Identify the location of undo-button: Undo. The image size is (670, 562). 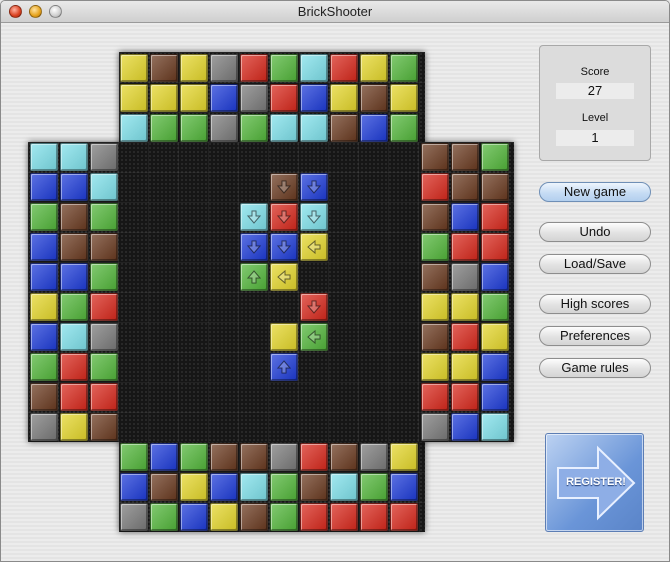
(595, 232).